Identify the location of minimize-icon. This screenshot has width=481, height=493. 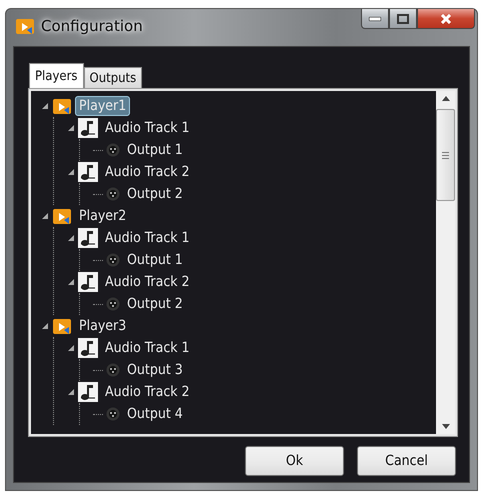
(375, 18).